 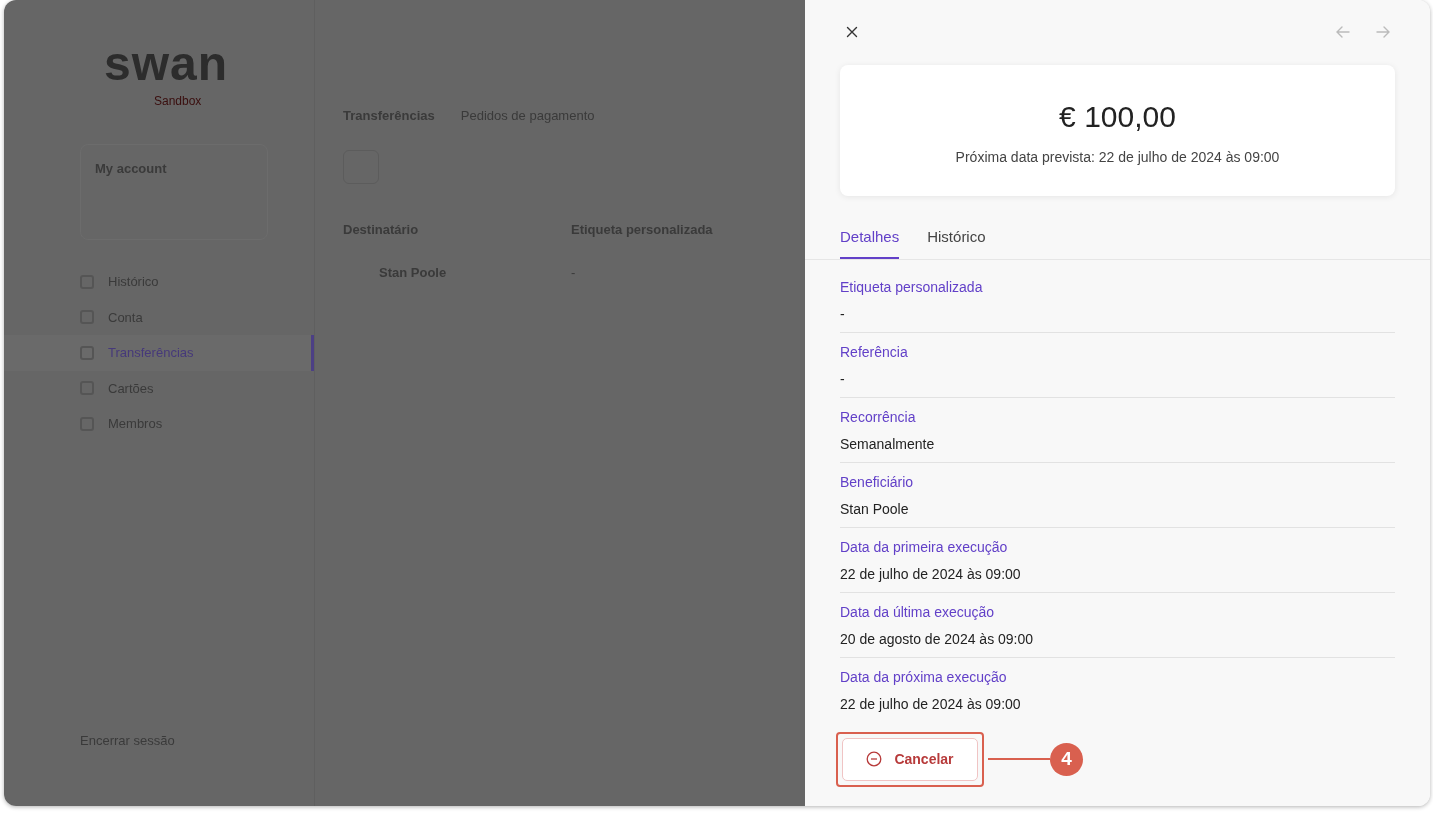 I want to click on leader-line, so click(x=1019, y=759).